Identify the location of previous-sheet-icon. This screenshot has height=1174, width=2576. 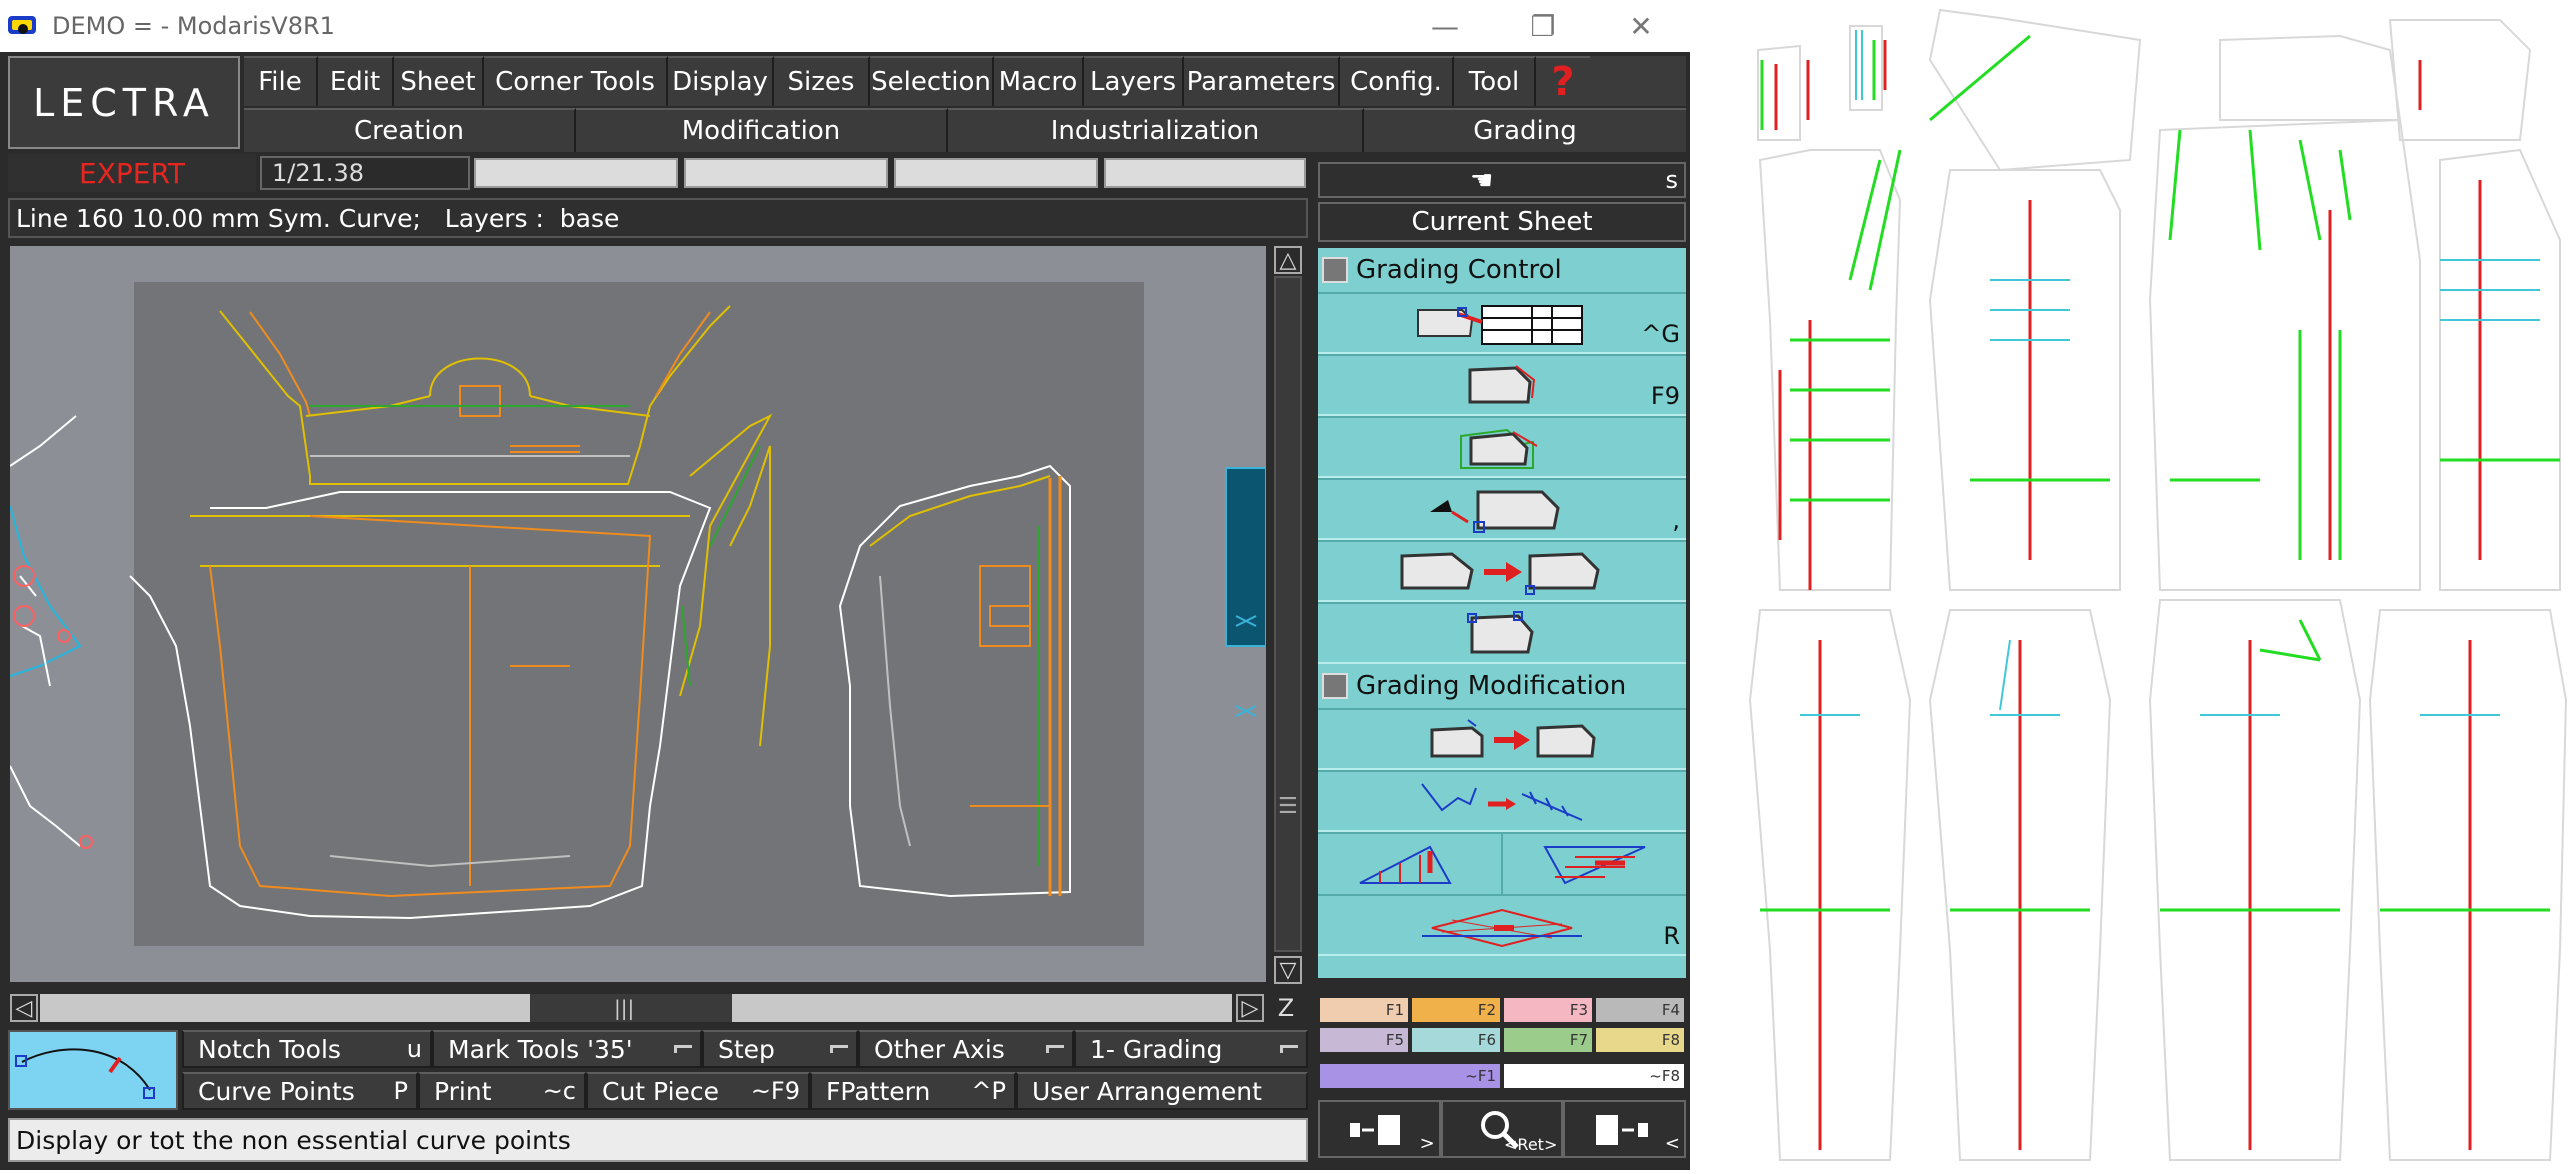
(1375, 1130).